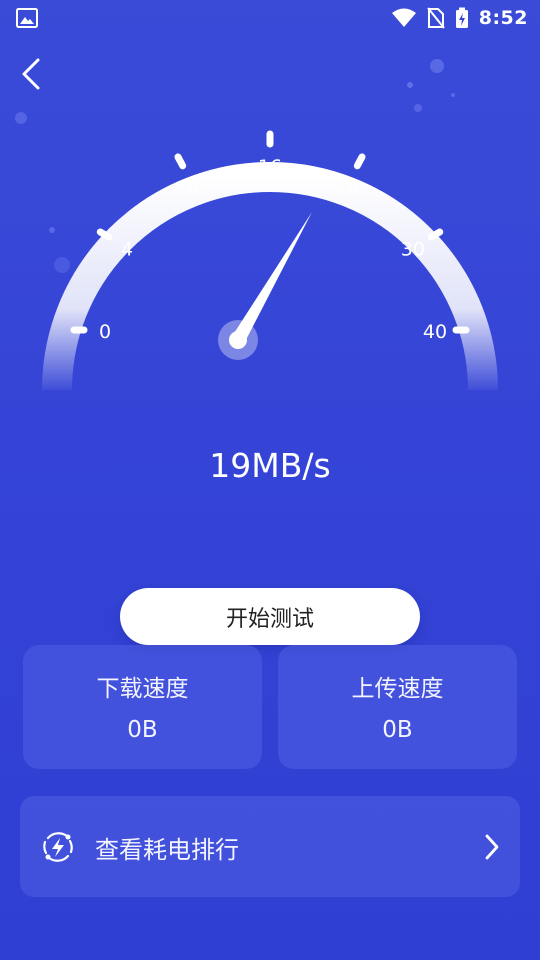 The image size is (540, 960). What do you see at coordinates (397, 707) in the screenshot?
I see `upload-speed-card: 上传速度 0B` at bounding box center [397, 707].